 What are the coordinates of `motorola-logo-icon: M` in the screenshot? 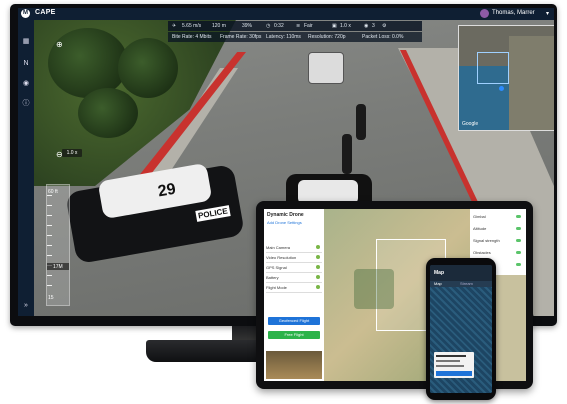 It's located at (25, 13).